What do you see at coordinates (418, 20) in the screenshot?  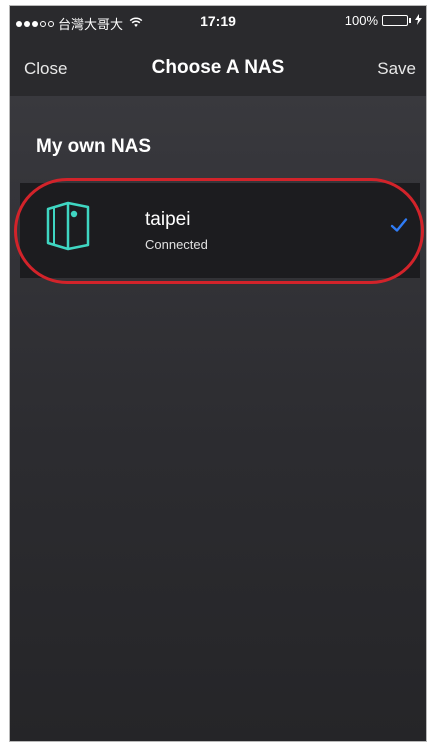 I see `charging-icon` at bounding box center [418, 20].